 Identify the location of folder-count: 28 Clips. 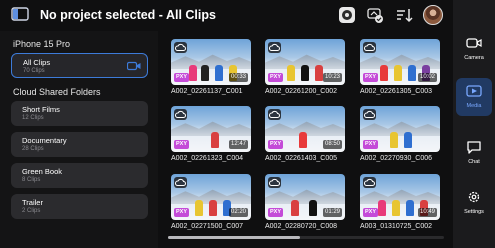
(33, 149).